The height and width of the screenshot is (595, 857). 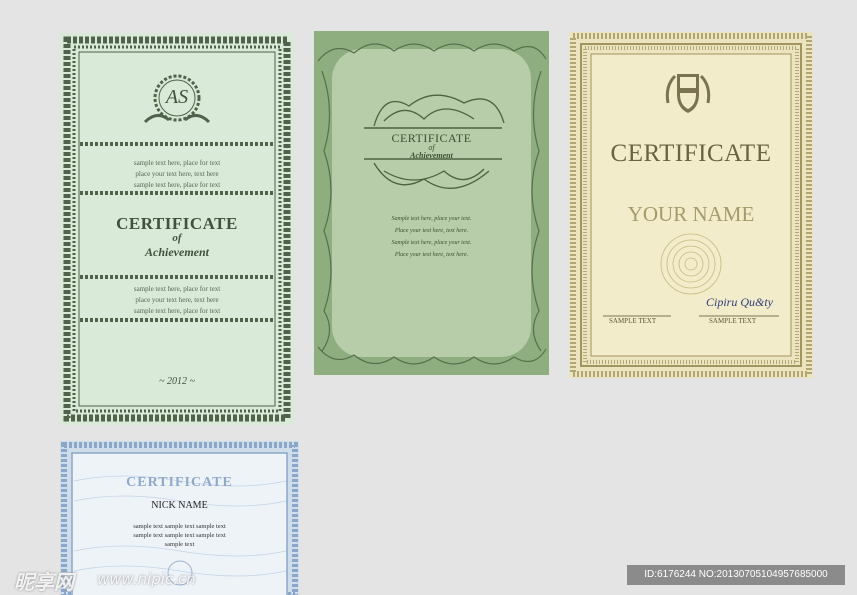 I want to click on year-label: ~ 2012 ~, so click(x=177, y=381).